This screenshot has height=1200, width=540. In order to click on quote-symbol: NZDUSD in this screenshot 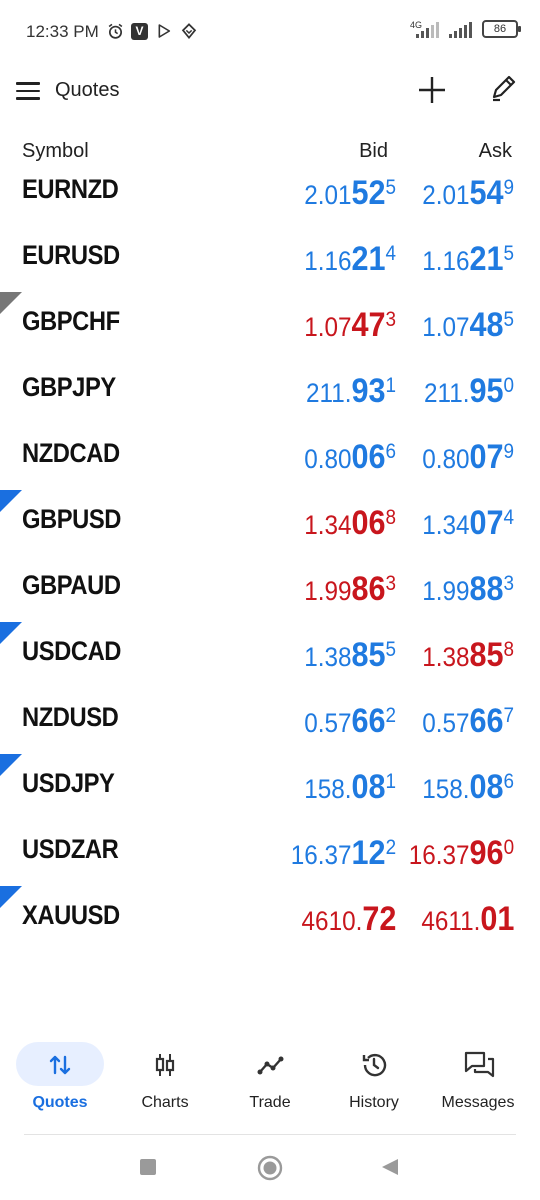, I will do `click(70, 717)`.